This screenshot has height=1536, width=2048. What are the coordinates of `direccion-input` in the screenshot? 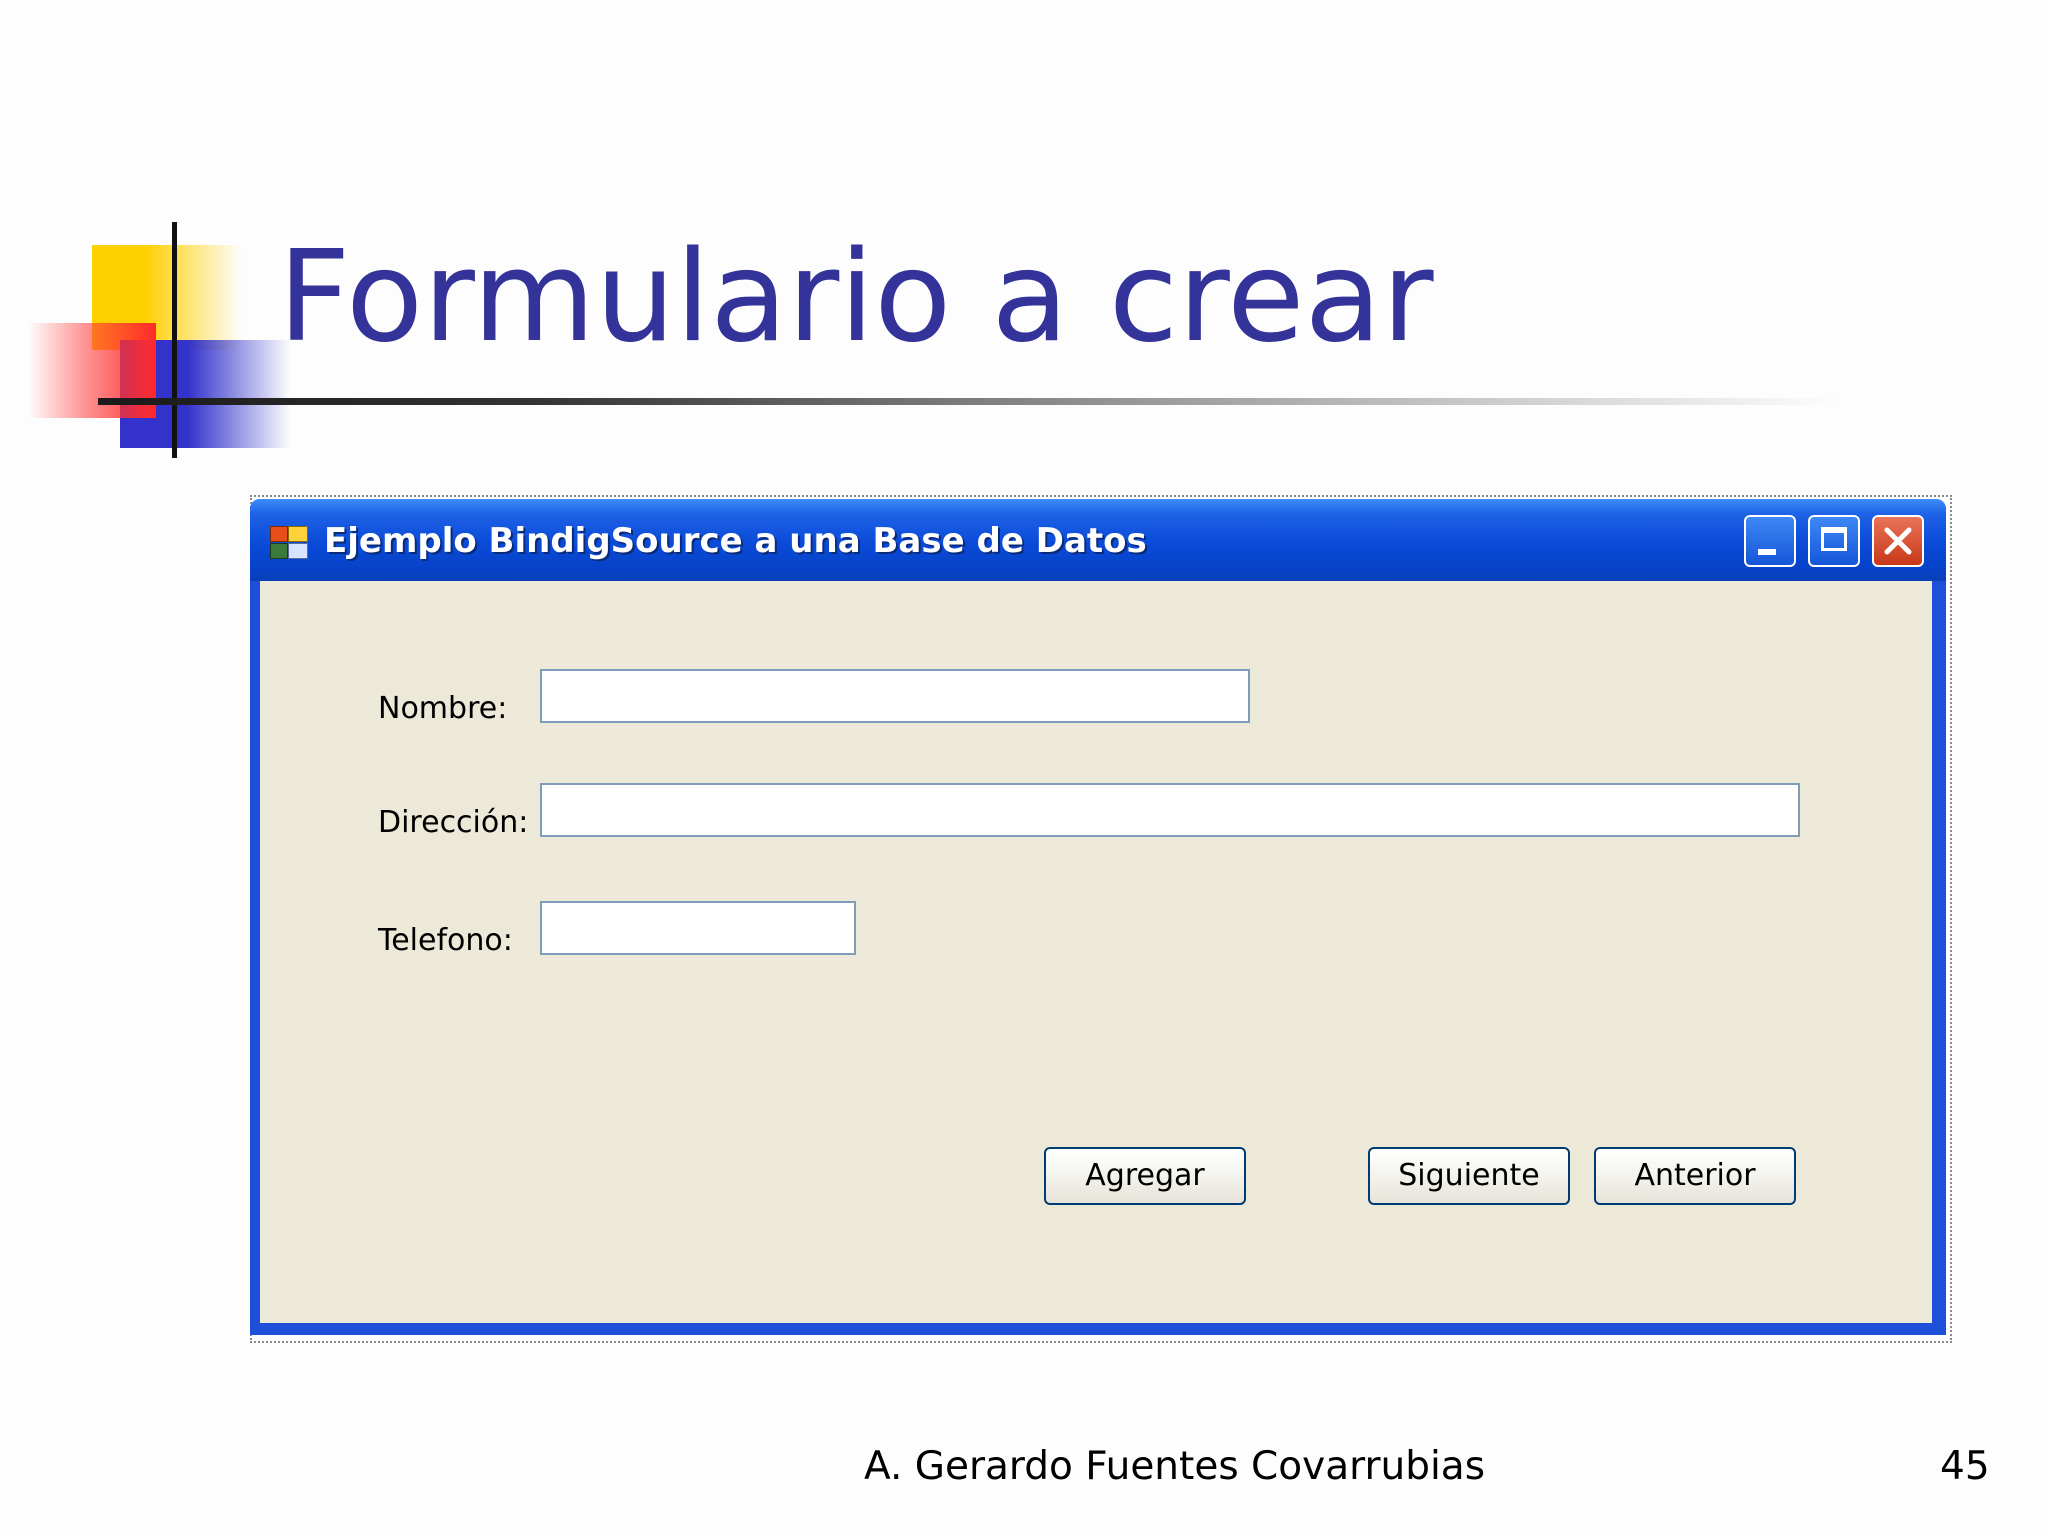 It's located at (1170, 810).